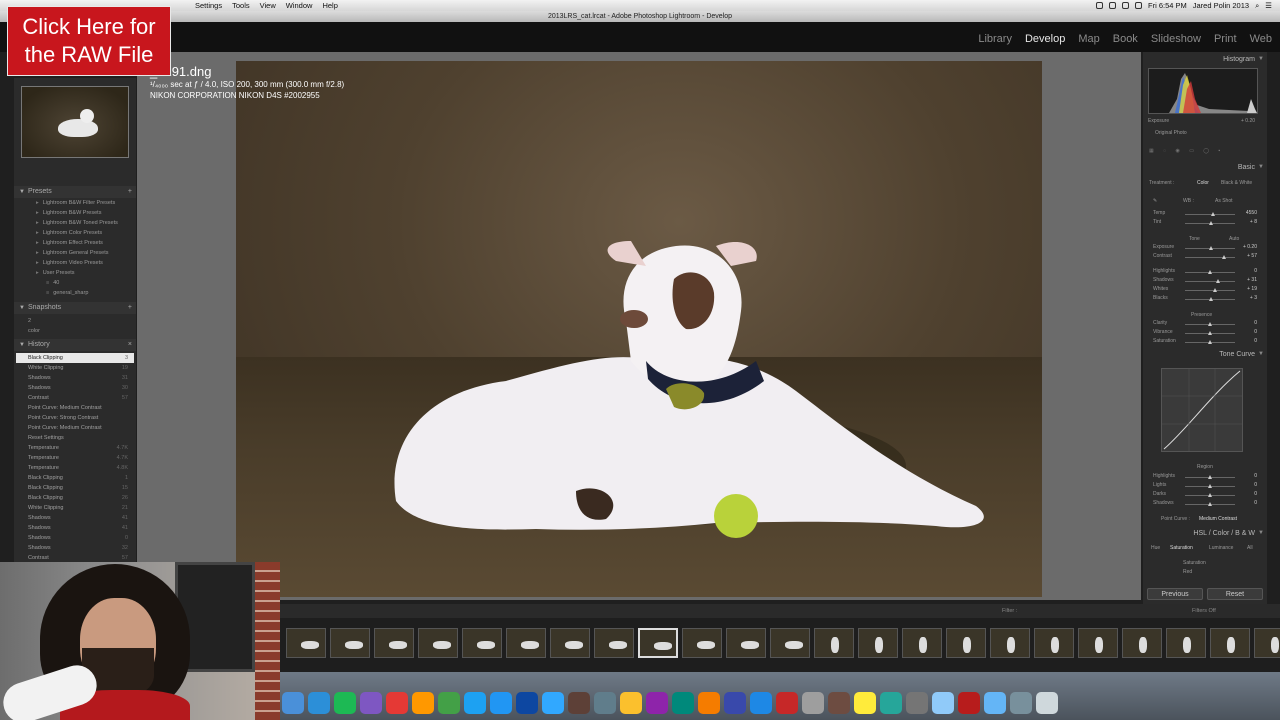 This screenshot has width=1280, height=720. What do you see at coordinates (1257, 6) in the screenshot?
I see `search-icon: ⌕` at bounding box center [1257, 6].